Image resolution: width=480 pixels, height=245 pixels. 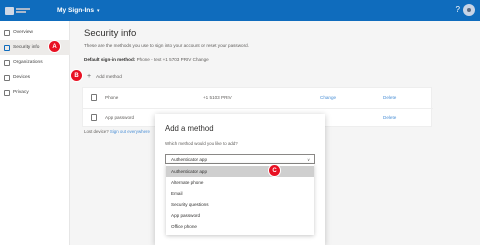 I want to click on sign-out-everywhere-link: Sign out everywhere, so click(x=130, y=131).